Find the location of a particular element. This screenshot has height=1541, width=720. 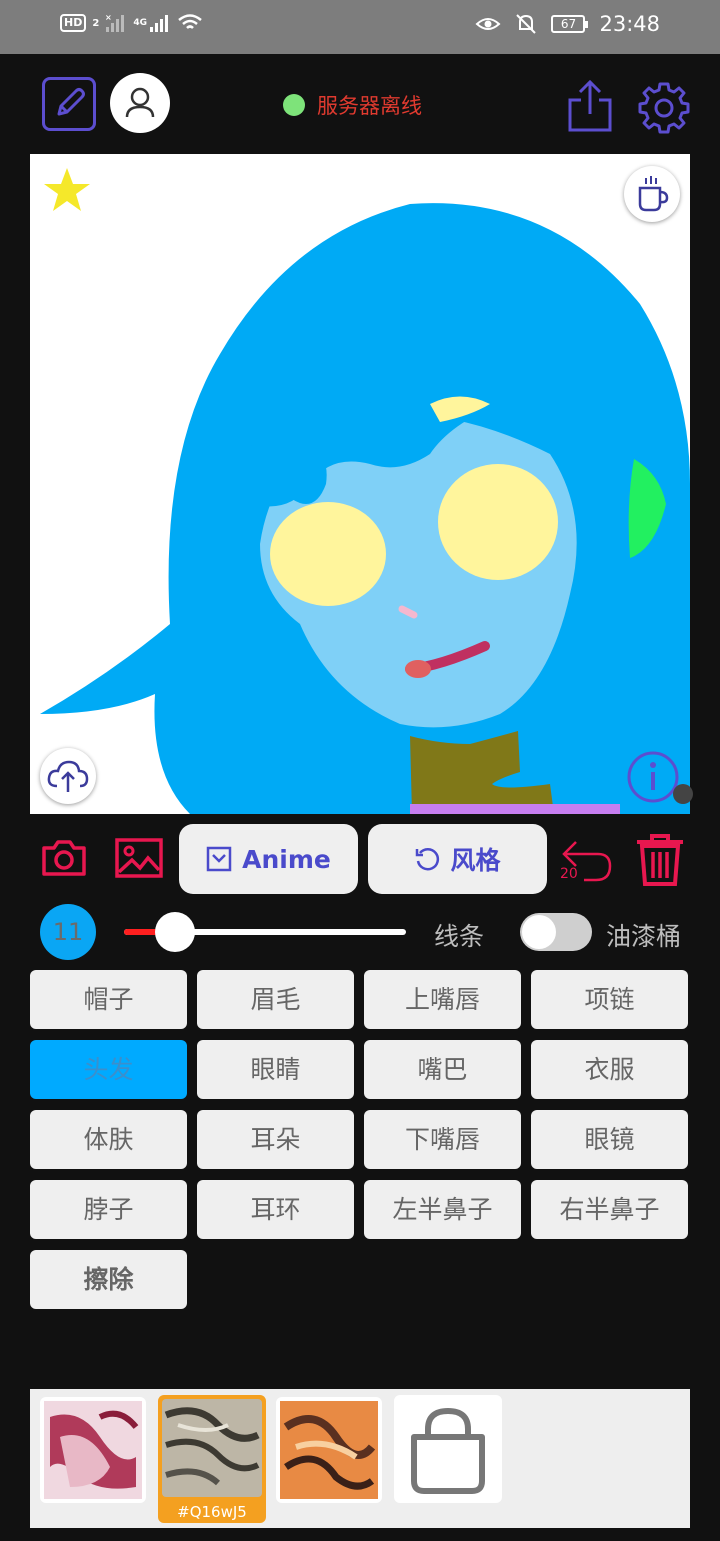

star-icon is located at coordinates (67, 191).